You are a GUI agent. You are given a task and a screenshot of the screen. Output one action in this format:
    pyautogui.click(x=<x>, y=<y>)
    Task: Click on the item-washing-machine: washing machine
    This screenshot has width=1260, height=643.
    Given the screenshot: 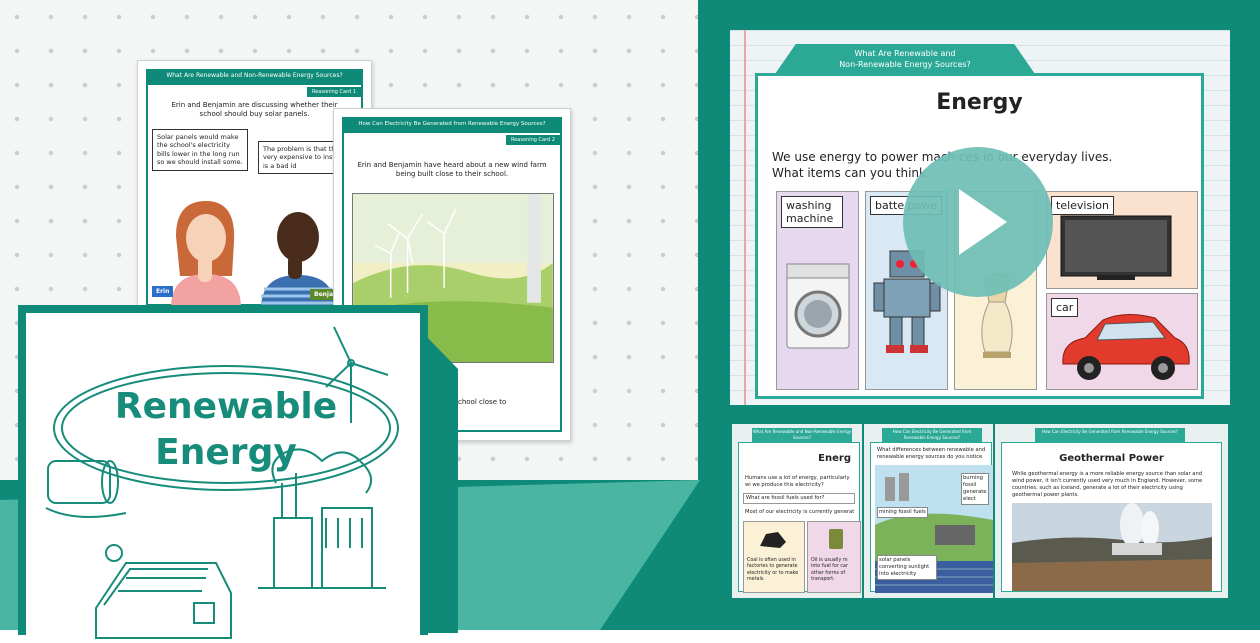 What is the action you would take?
    pyautogui.click(x=817, y=290)
    